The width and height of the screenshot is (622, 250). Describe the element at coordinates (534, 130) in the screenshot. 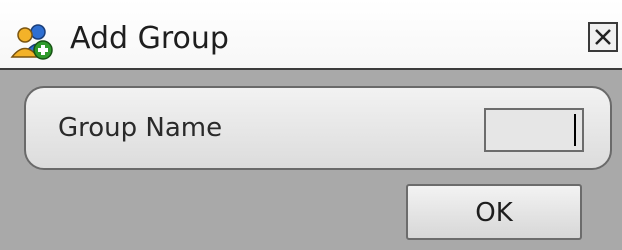

I see `group-name-input` at that location.